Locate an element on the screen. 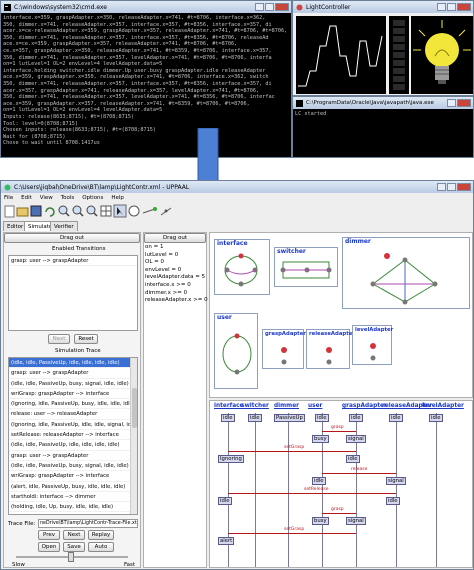  menu-edit: Edit is located at coordinates (26, 198).